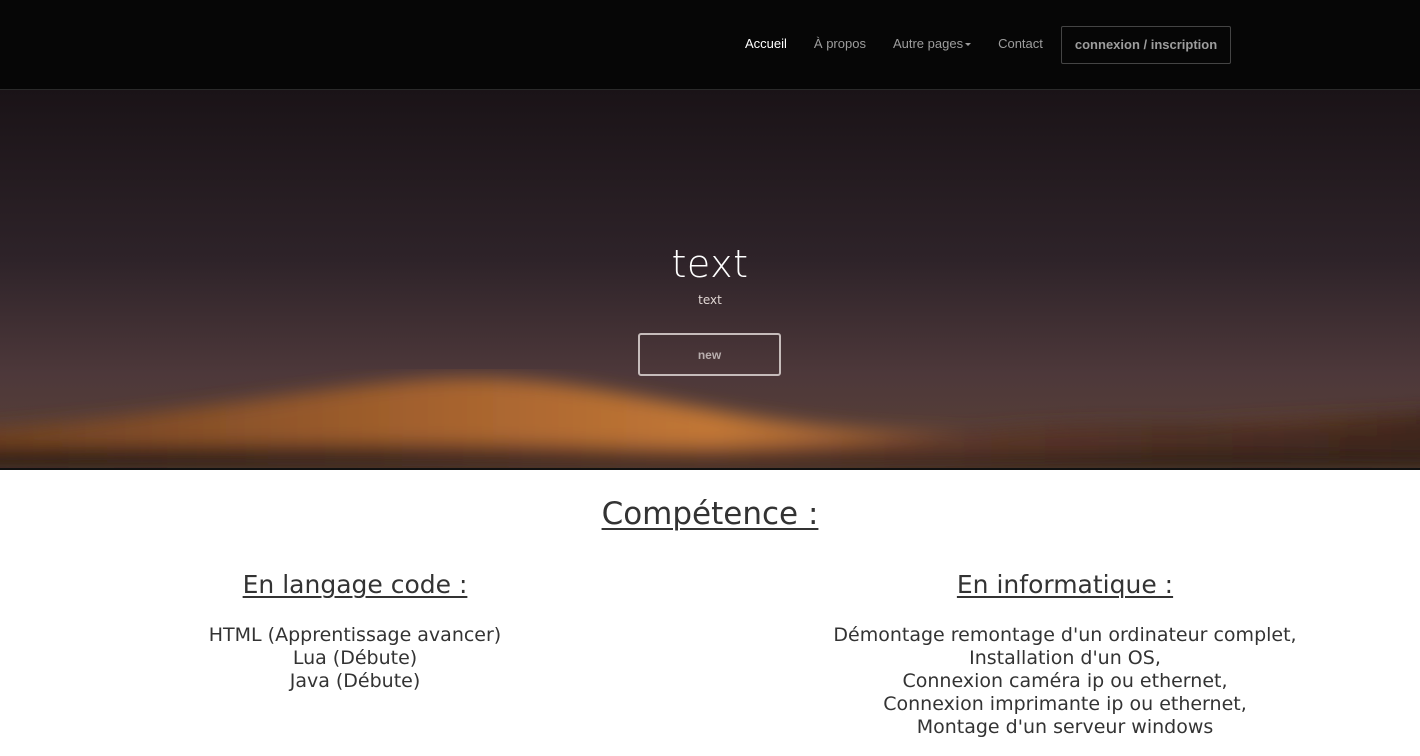 The height and width of the screenshot is (756, 1420). What do you see at coordinates (766, 43) in the screenshot?
I see `nav-link-accueil: Accueil` at bounding box center [766, 43].